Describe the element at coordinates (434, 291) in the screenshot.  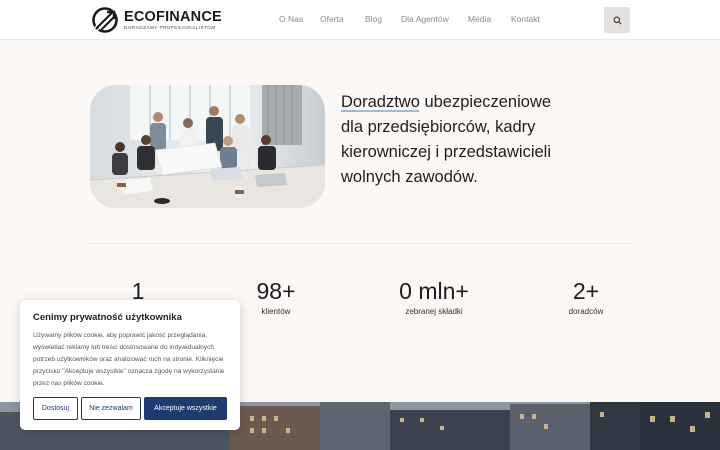
I see `stat-value: 0 mln+` at that location.